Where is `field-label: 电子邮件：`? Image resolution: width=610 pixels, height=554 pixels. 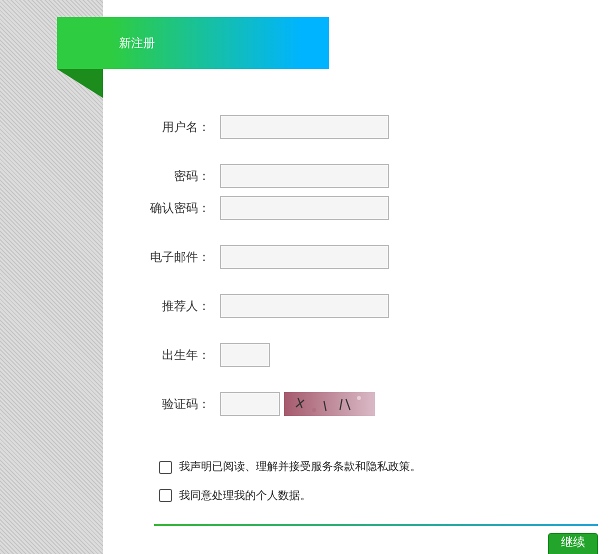
field-label: 电子邮件： is located at coordinates (179, 257).